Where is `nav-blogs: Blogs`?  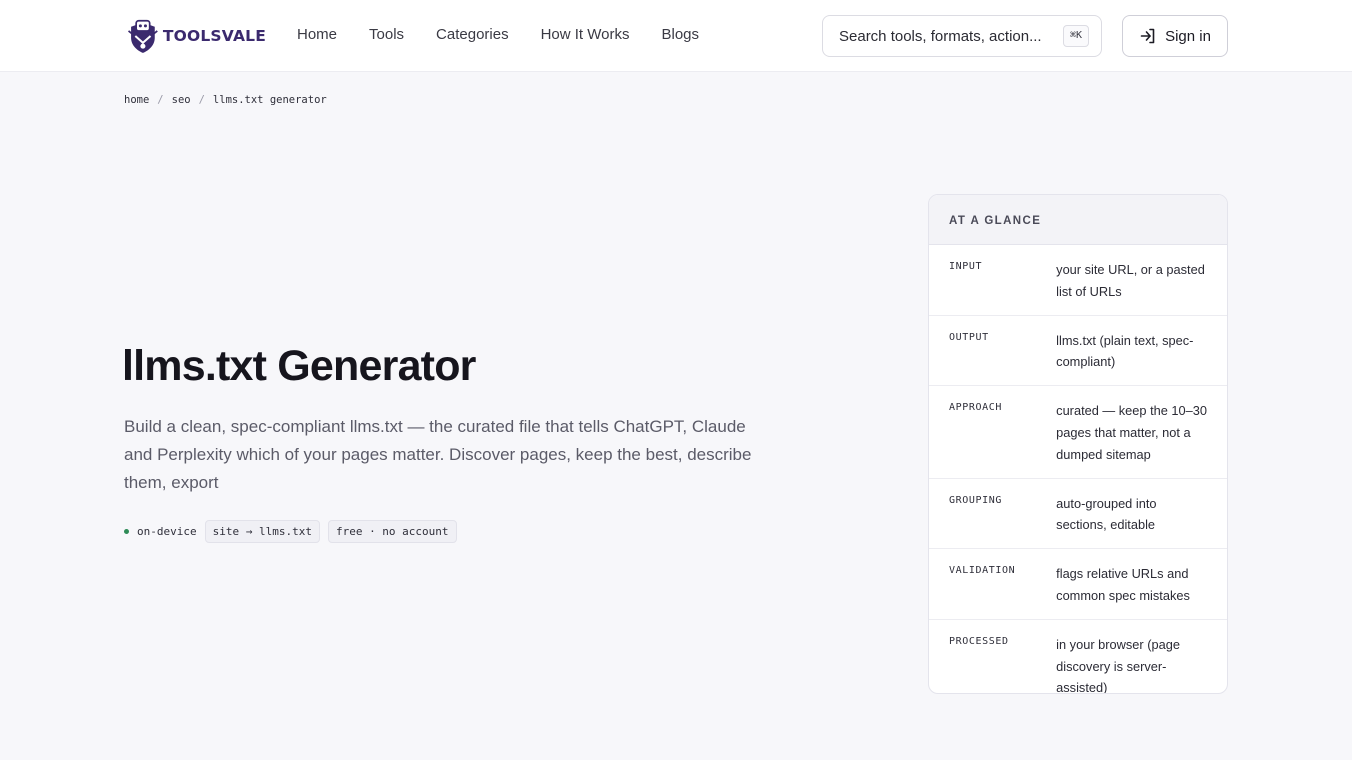 nav-blogs: Blogs is located at coordinates (681, 35).